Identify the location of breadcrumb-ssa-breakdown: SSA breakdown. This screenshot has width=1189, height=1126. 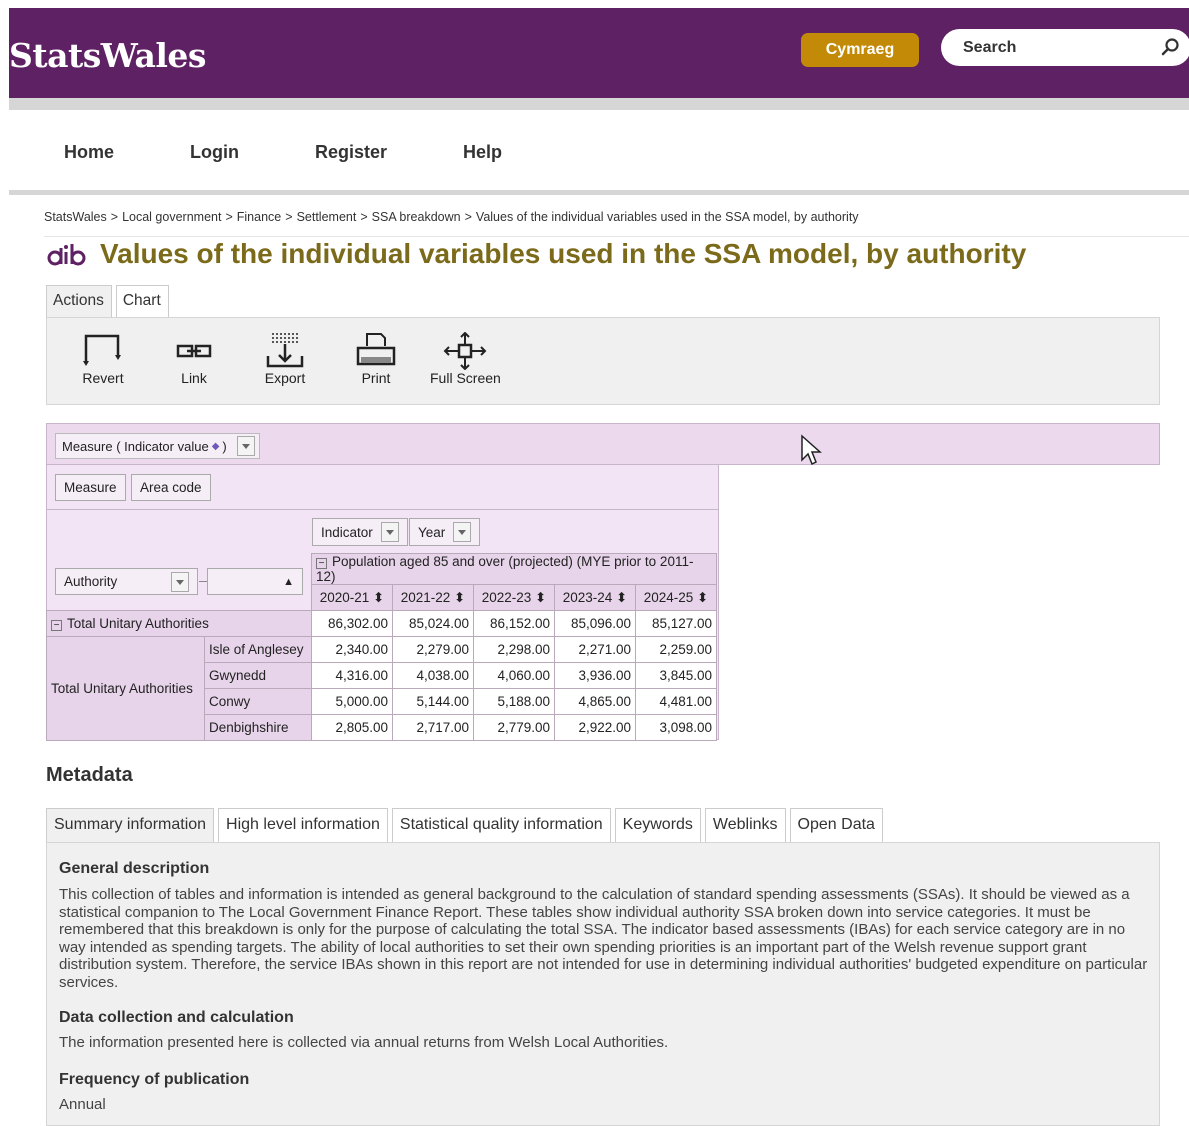
(416, 217).